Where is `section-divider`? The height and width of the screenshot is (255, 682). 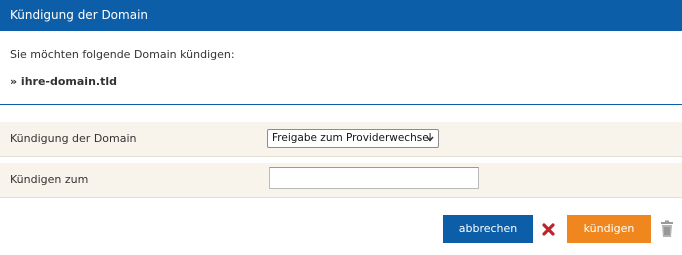 section-divider is located at coordinates (341, 104).